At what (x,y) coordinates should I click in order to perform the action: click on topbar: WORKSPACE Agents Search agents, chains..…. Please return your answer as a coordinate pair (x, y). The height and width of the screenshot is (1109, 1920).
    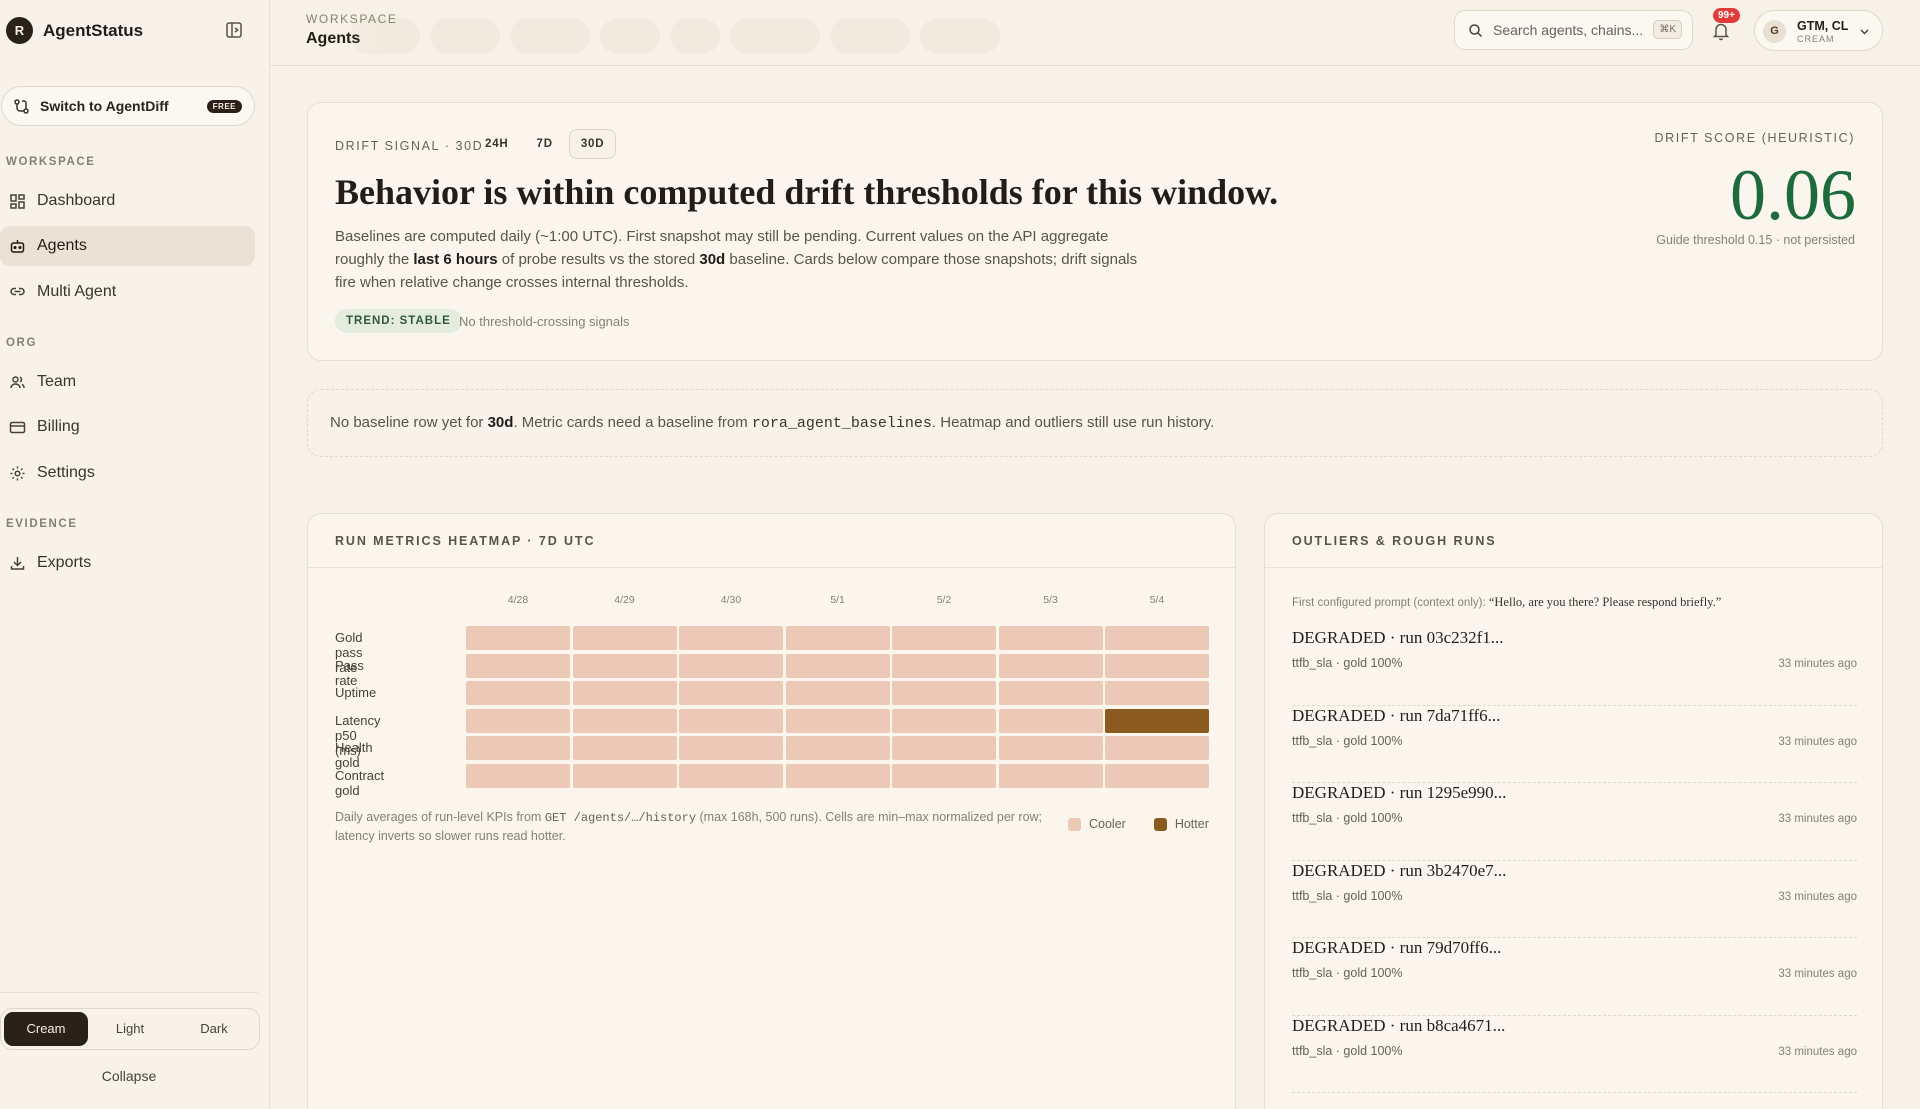
    Looking at the image, I should click on (1095, 33).